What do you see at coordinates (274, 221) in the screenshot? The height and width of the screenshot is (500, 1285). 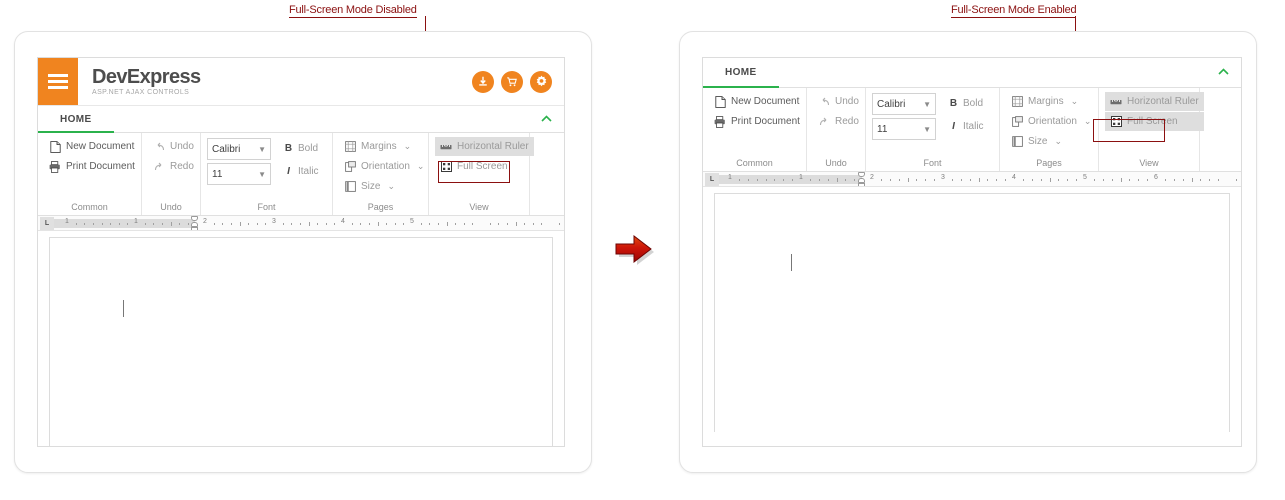 I see `ruler-number: 3` at bounding box center [274, 221].